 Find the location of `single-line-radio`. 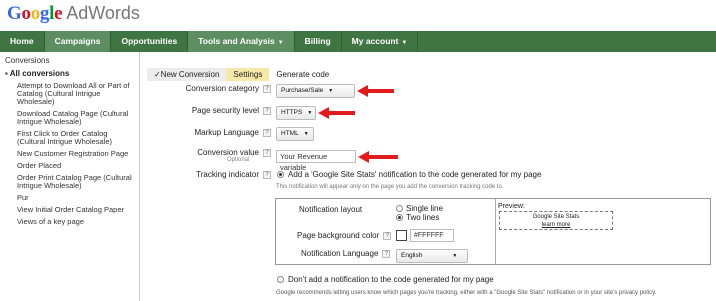

single-line-radio is located at coordinates (399, 208).